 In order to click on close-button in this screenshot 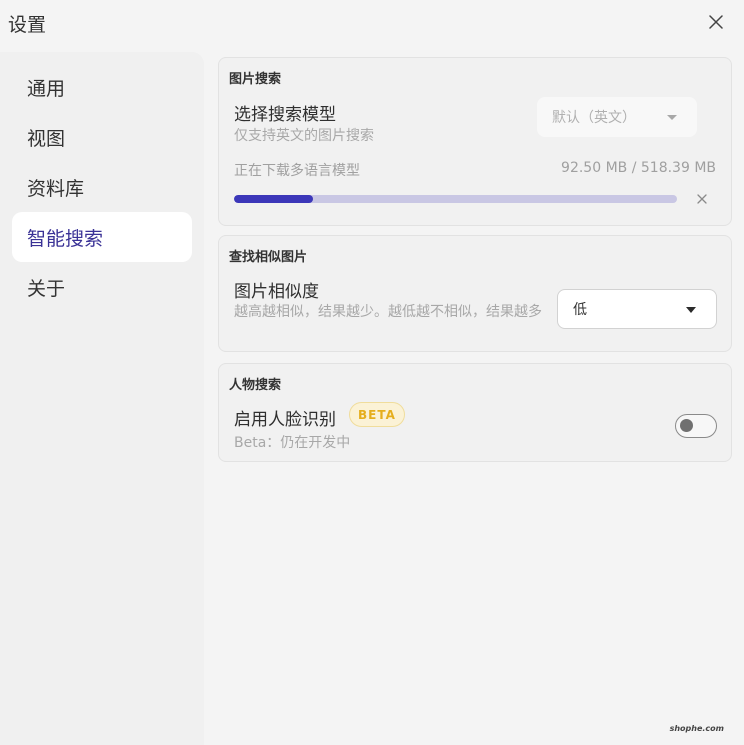, I will do `click(716, 22)`.